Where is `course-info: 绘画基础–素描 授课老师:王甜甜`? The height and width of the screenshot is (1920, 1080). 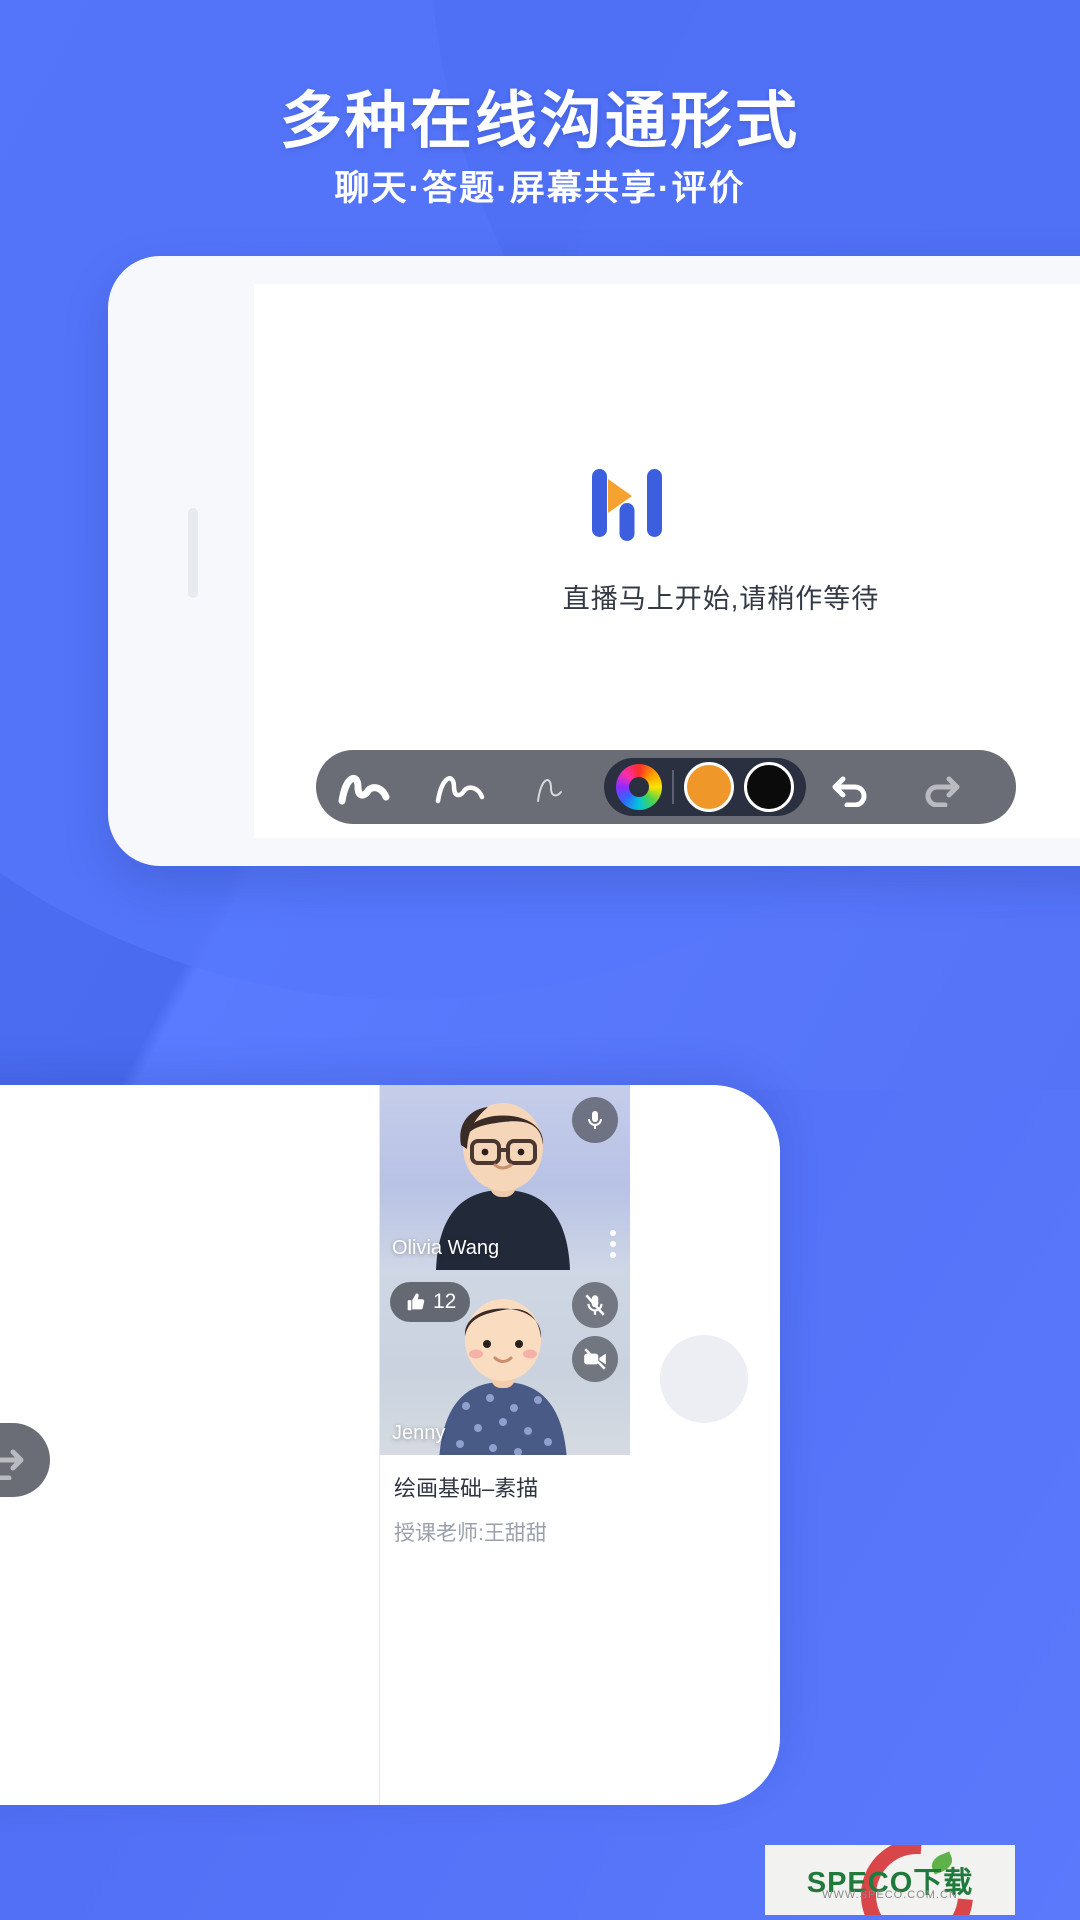 course-info: 绘画基础–素描 授课老师:王甜甜 is located at coordinates (519, 1509).